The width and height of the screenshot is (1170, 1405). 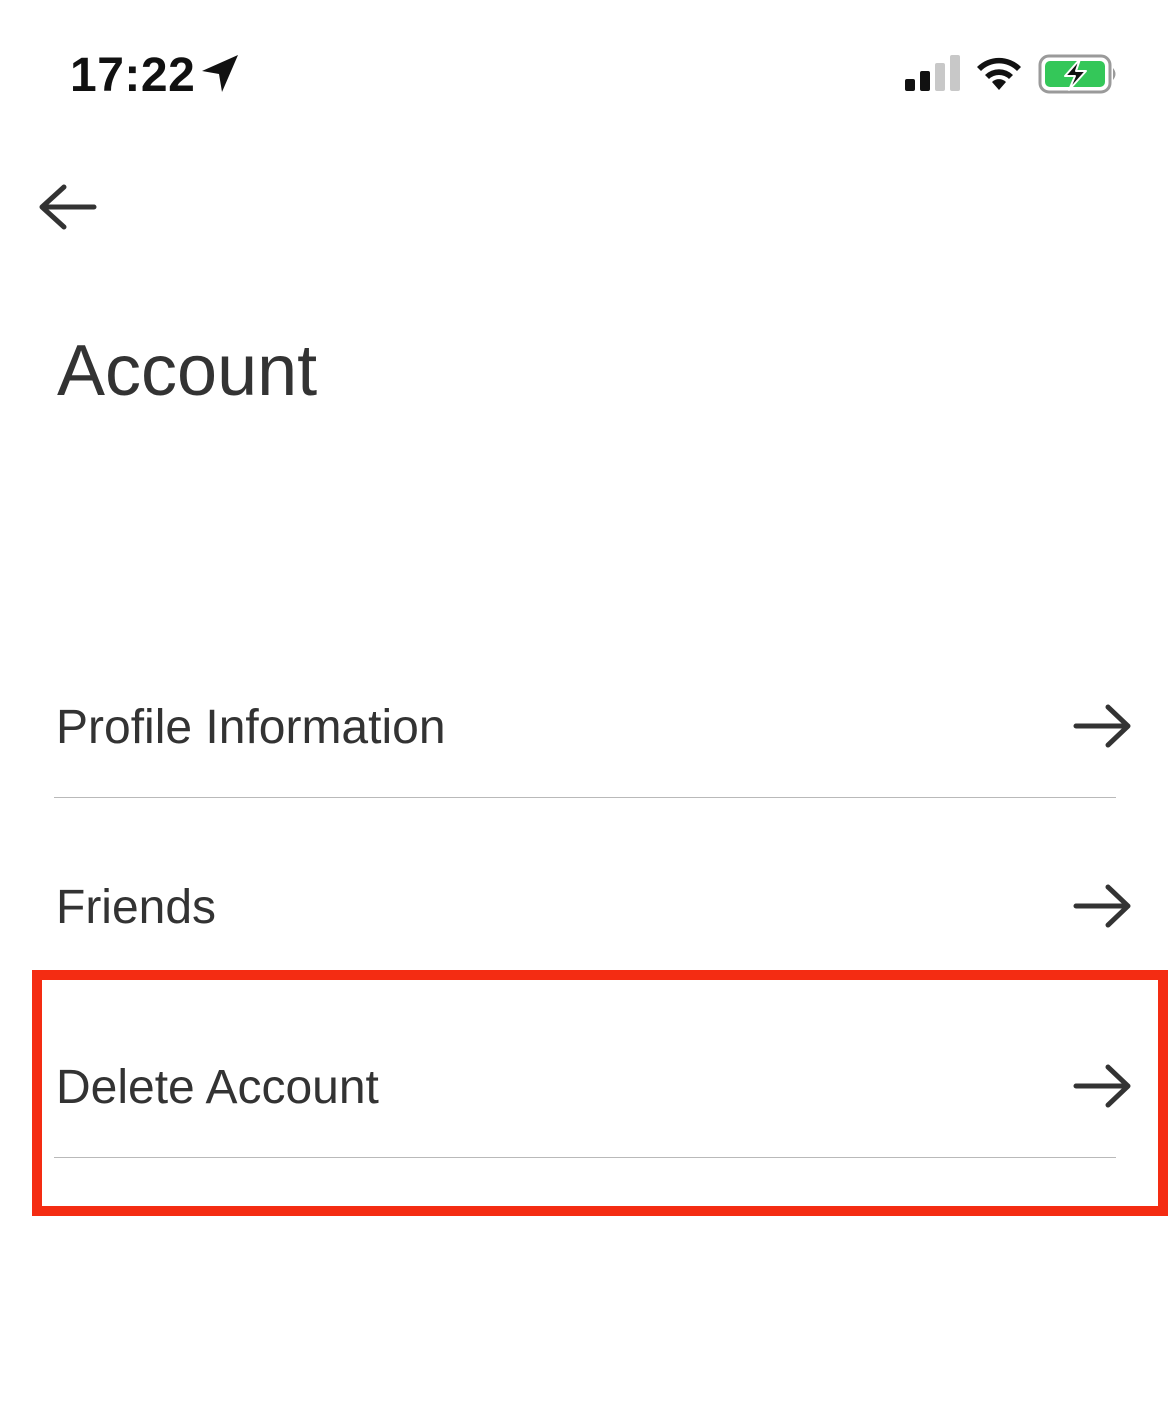 I want to click on back-arrow-icon, so click(x=68, y=207).